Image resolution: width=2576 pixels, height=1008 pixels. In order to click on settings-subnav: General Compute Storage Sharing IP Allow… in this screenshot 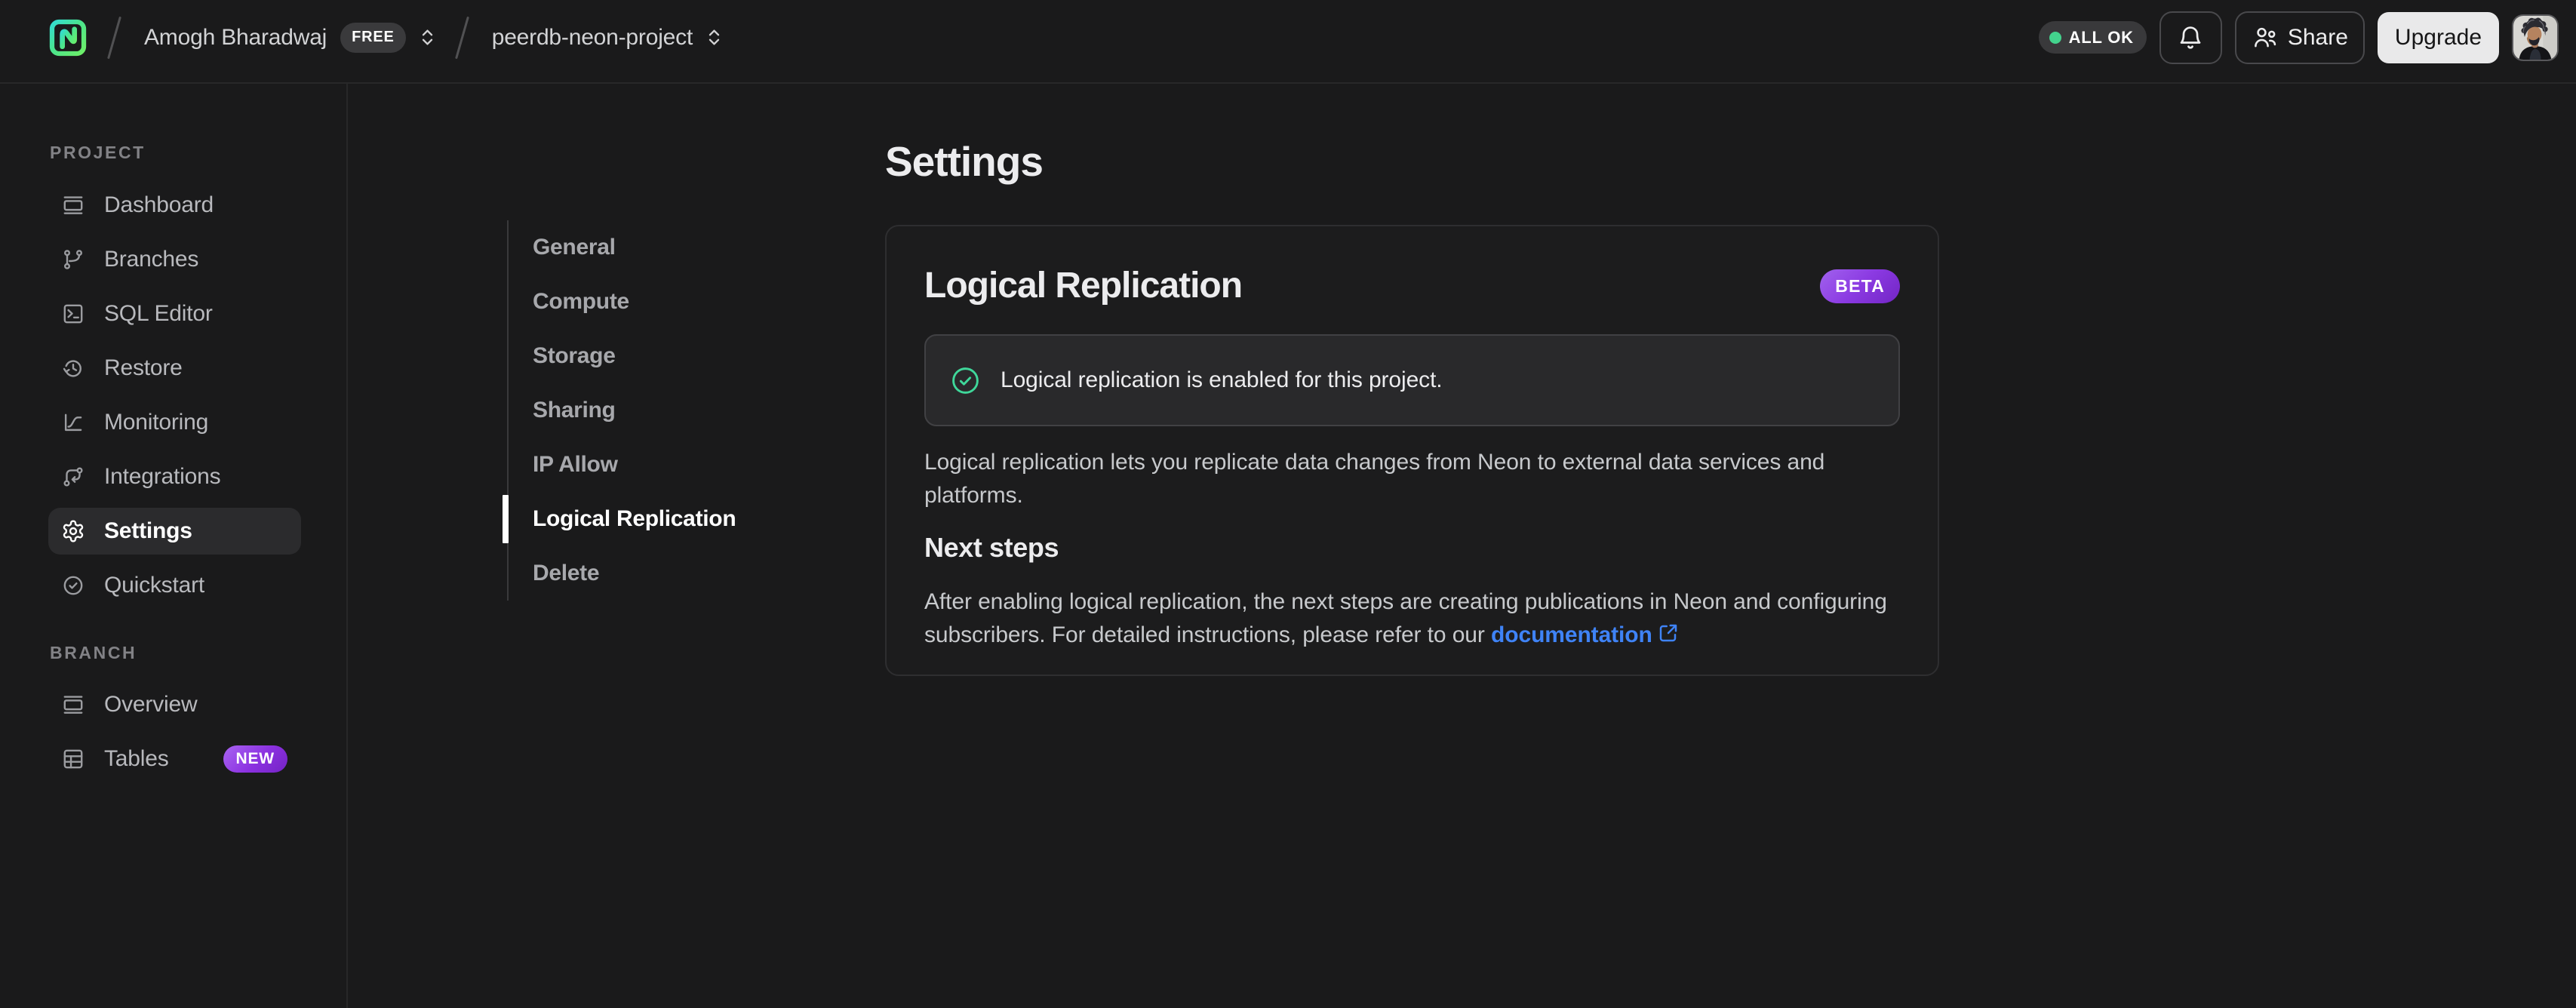, I will do `click(619, 410)`.